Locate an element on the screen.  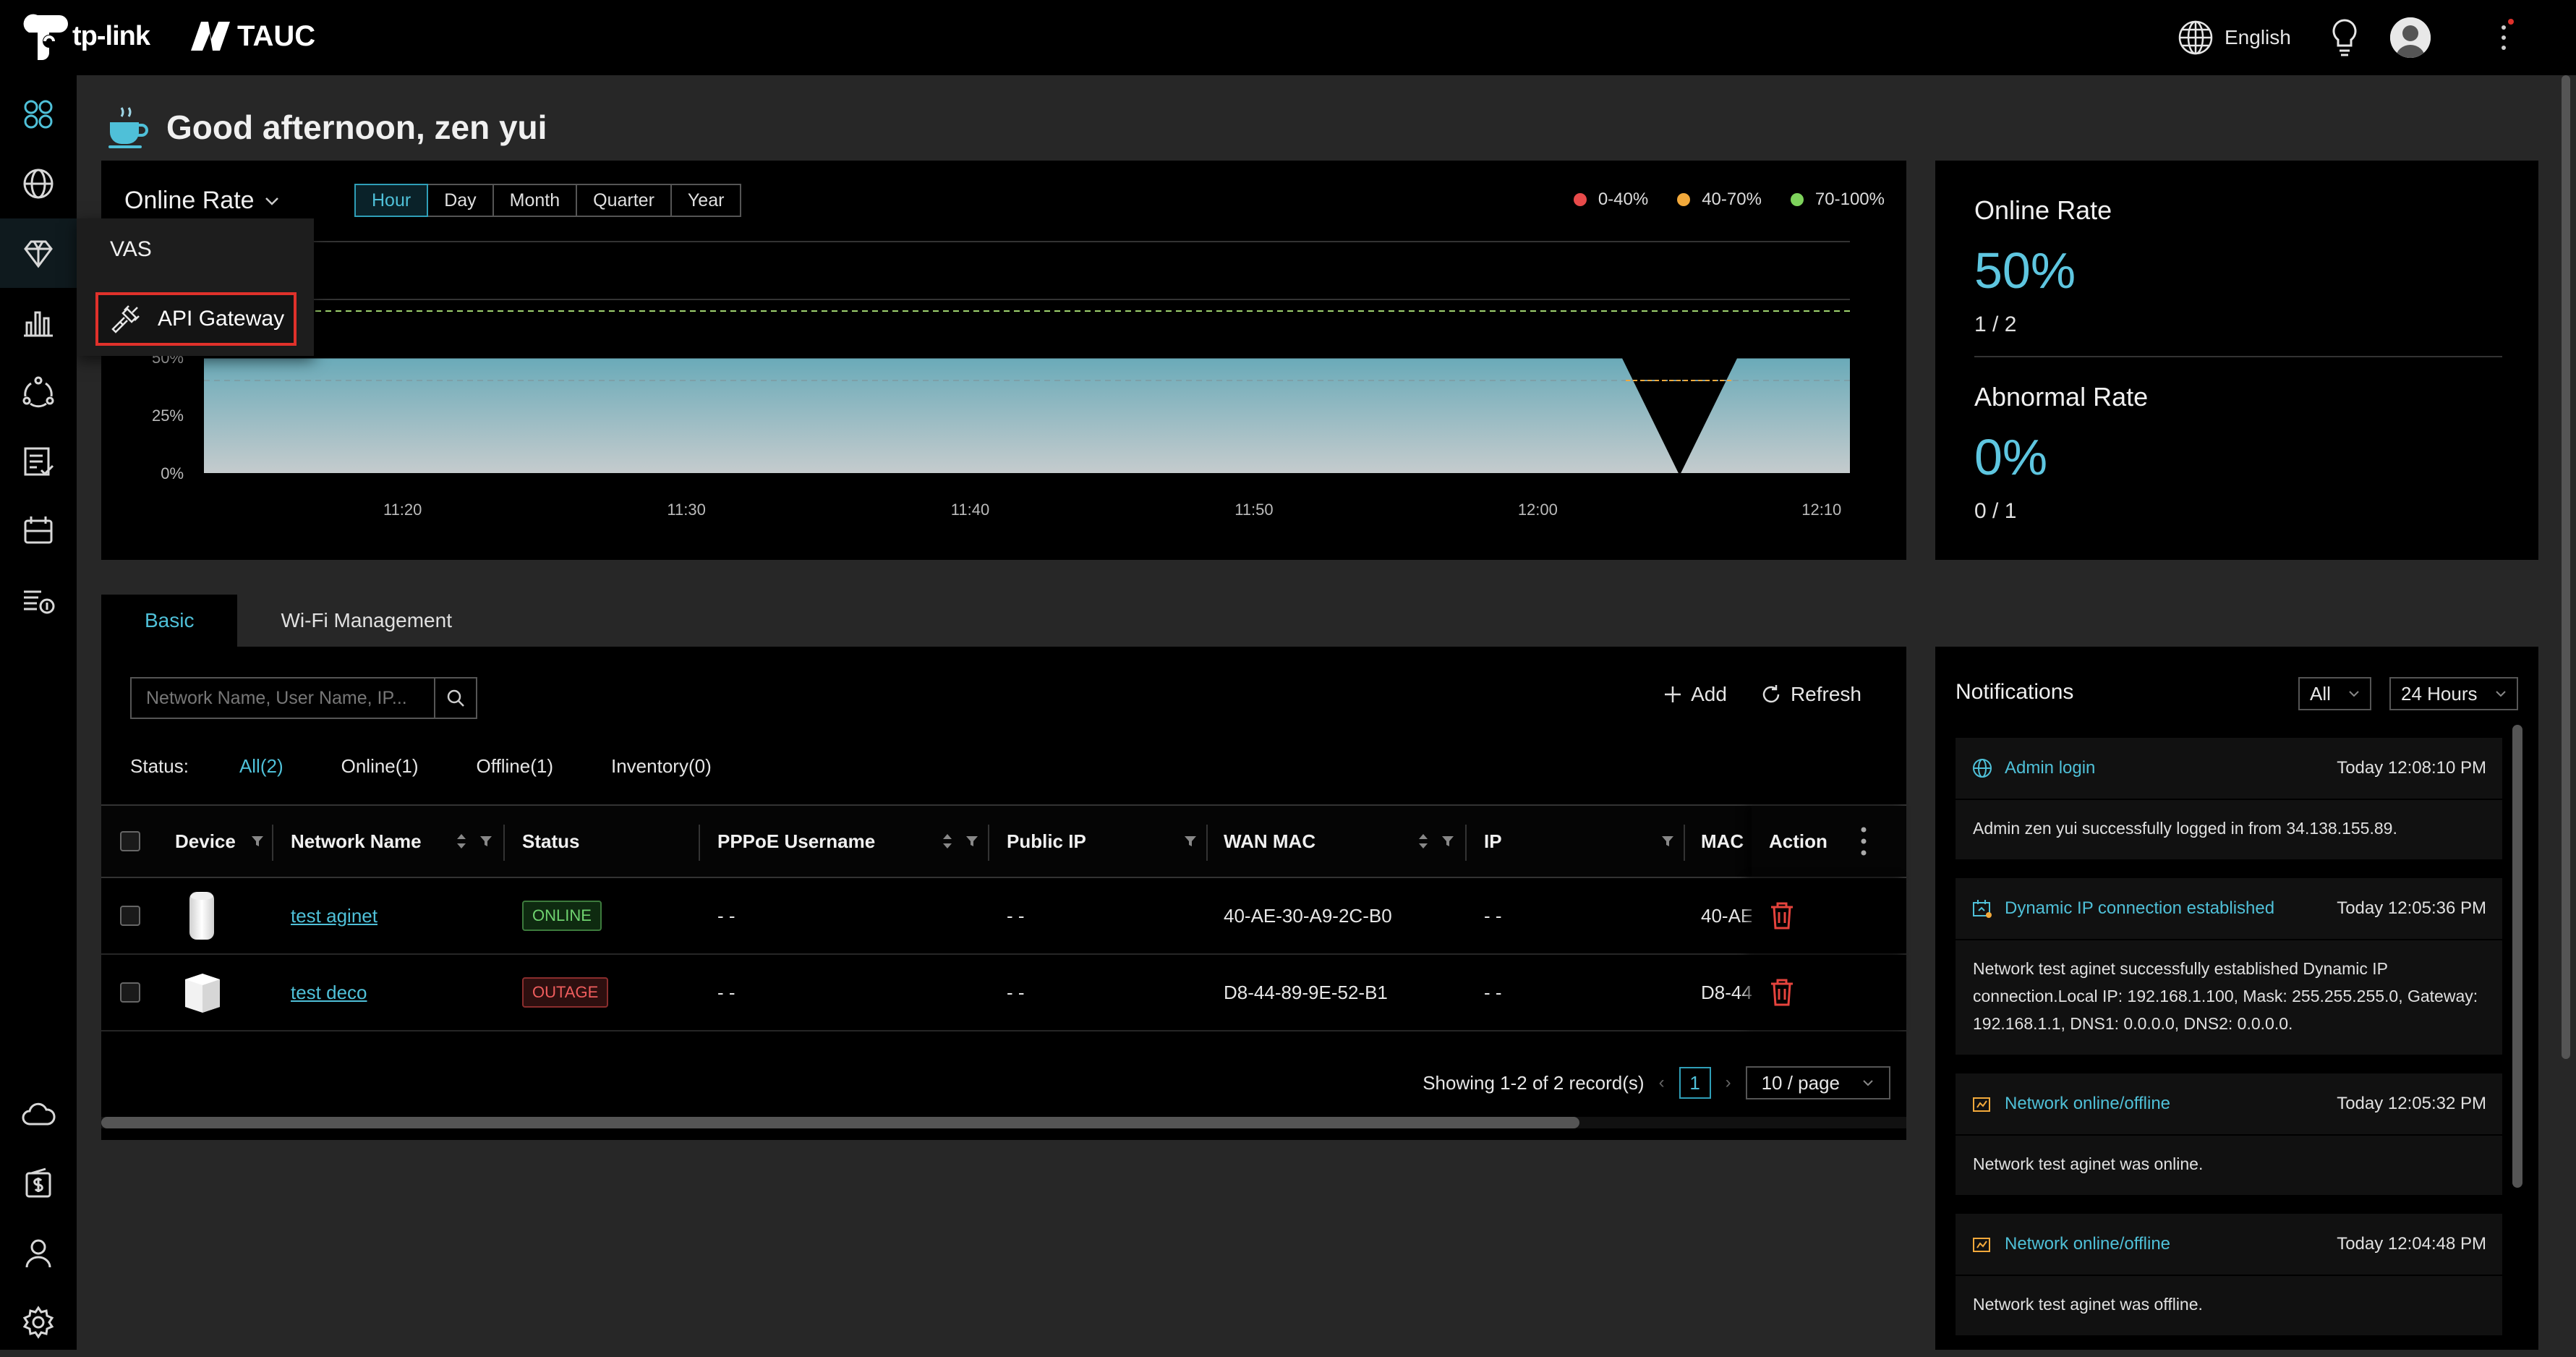
notification-header: Admin login Today 12:08:10 PM is located at coordinates (2229, 769).